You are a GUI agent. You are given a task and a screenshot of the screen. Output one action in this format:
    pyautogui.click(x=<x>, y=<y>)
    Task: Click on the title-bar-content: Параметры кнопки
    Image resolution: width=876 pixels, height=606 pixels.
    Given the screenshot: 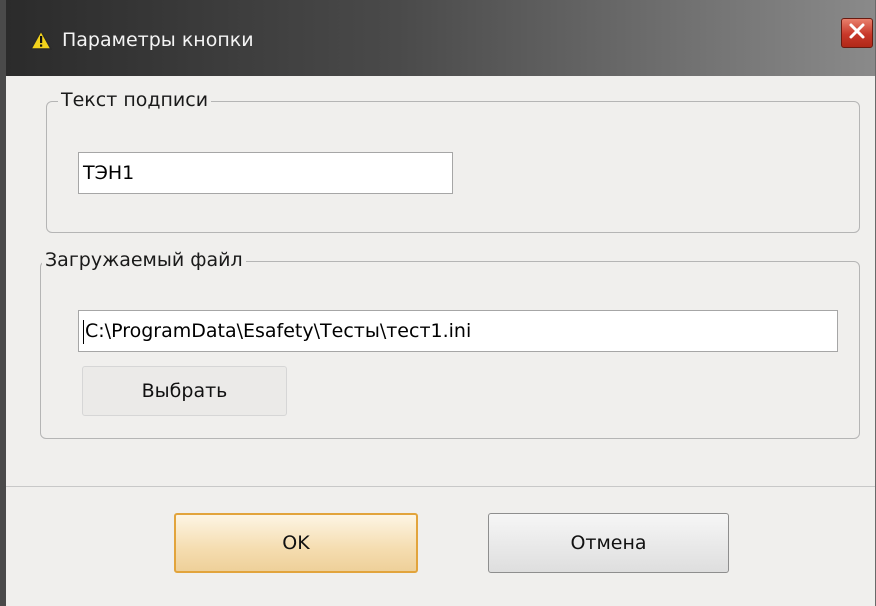 What is the action you would take?
    pyautogui.click(x=142, y=40)
    